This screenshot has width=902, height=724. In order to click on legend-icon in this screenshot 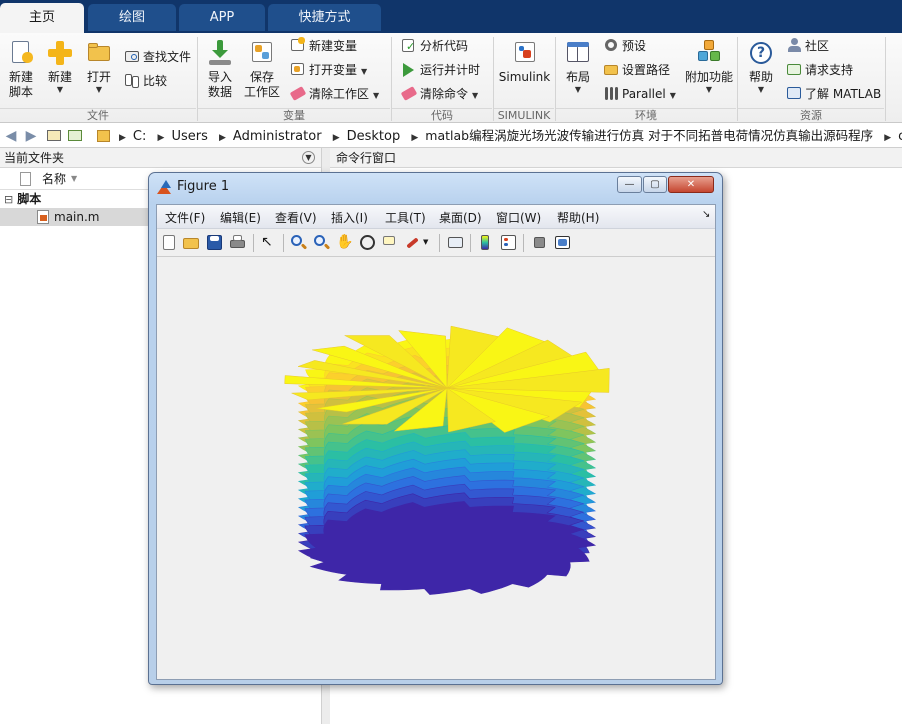, I will do `click(508, 242)`.